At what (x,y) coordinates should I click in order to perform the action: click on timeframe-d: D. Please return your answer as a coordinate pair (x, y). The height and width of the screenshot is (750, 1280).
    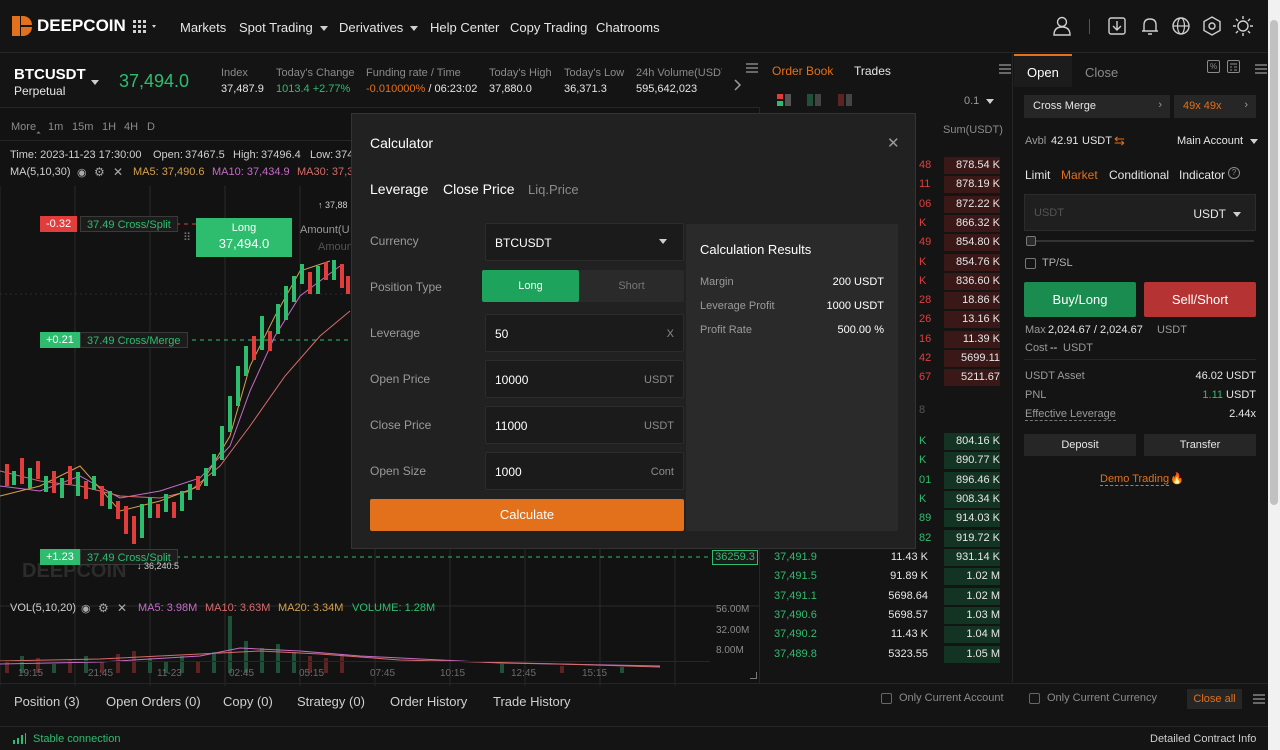
    Looking at the image, I should click on (151, 127).